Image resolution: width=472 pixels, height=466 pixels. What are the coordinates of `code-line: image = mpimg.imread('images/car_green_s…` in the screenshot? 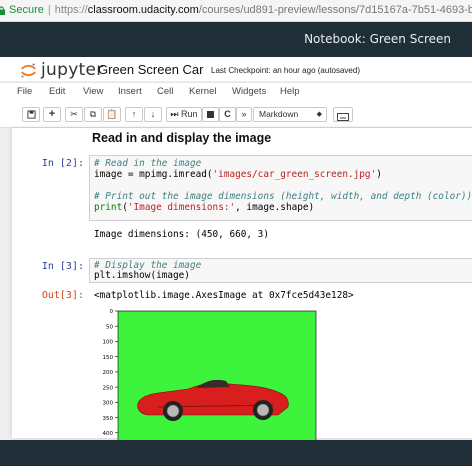 It's located at (238, 174).